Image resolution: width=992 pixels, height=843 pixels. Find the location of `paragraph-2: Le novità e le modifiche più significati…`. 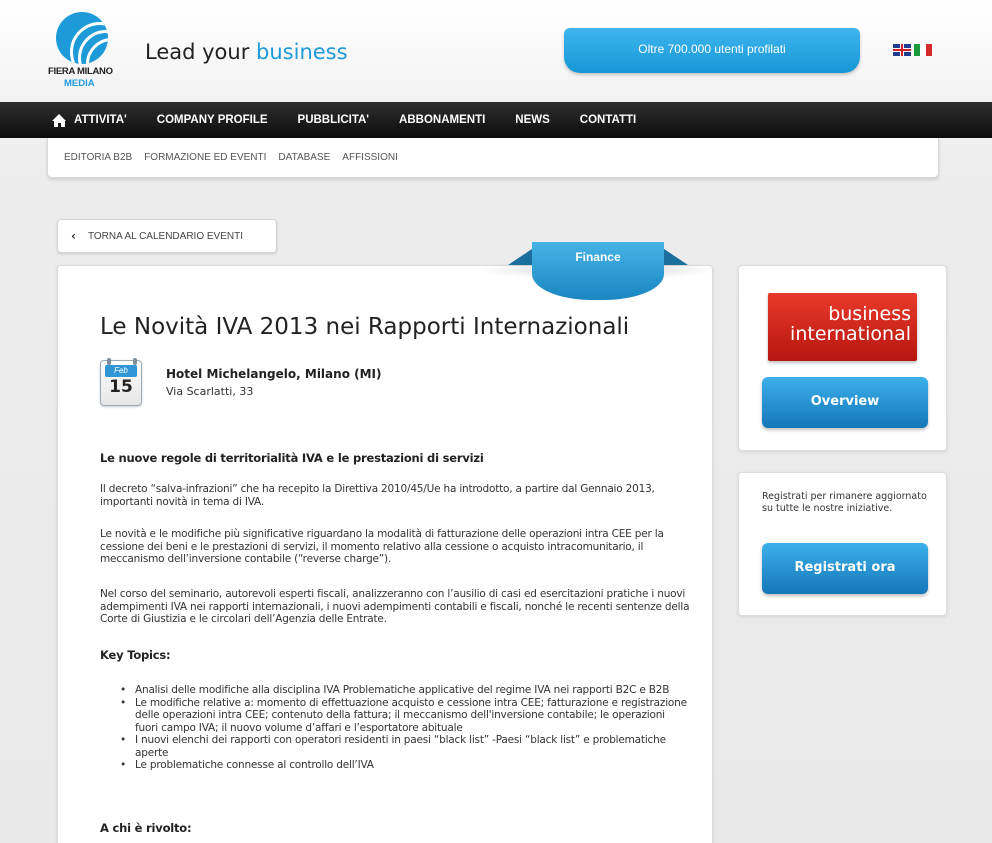

paragraph-2: Le novità e le modifiche più significati… is located at coordinates (382, 546).